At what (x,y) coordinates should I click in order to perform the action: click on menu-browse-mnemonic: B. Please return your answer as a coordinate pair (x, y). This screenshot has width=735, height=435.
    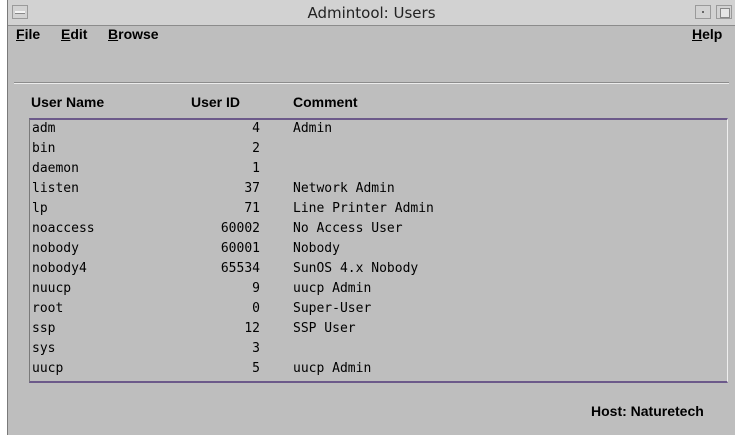
    Looking at the image, I should click on (113, 34).